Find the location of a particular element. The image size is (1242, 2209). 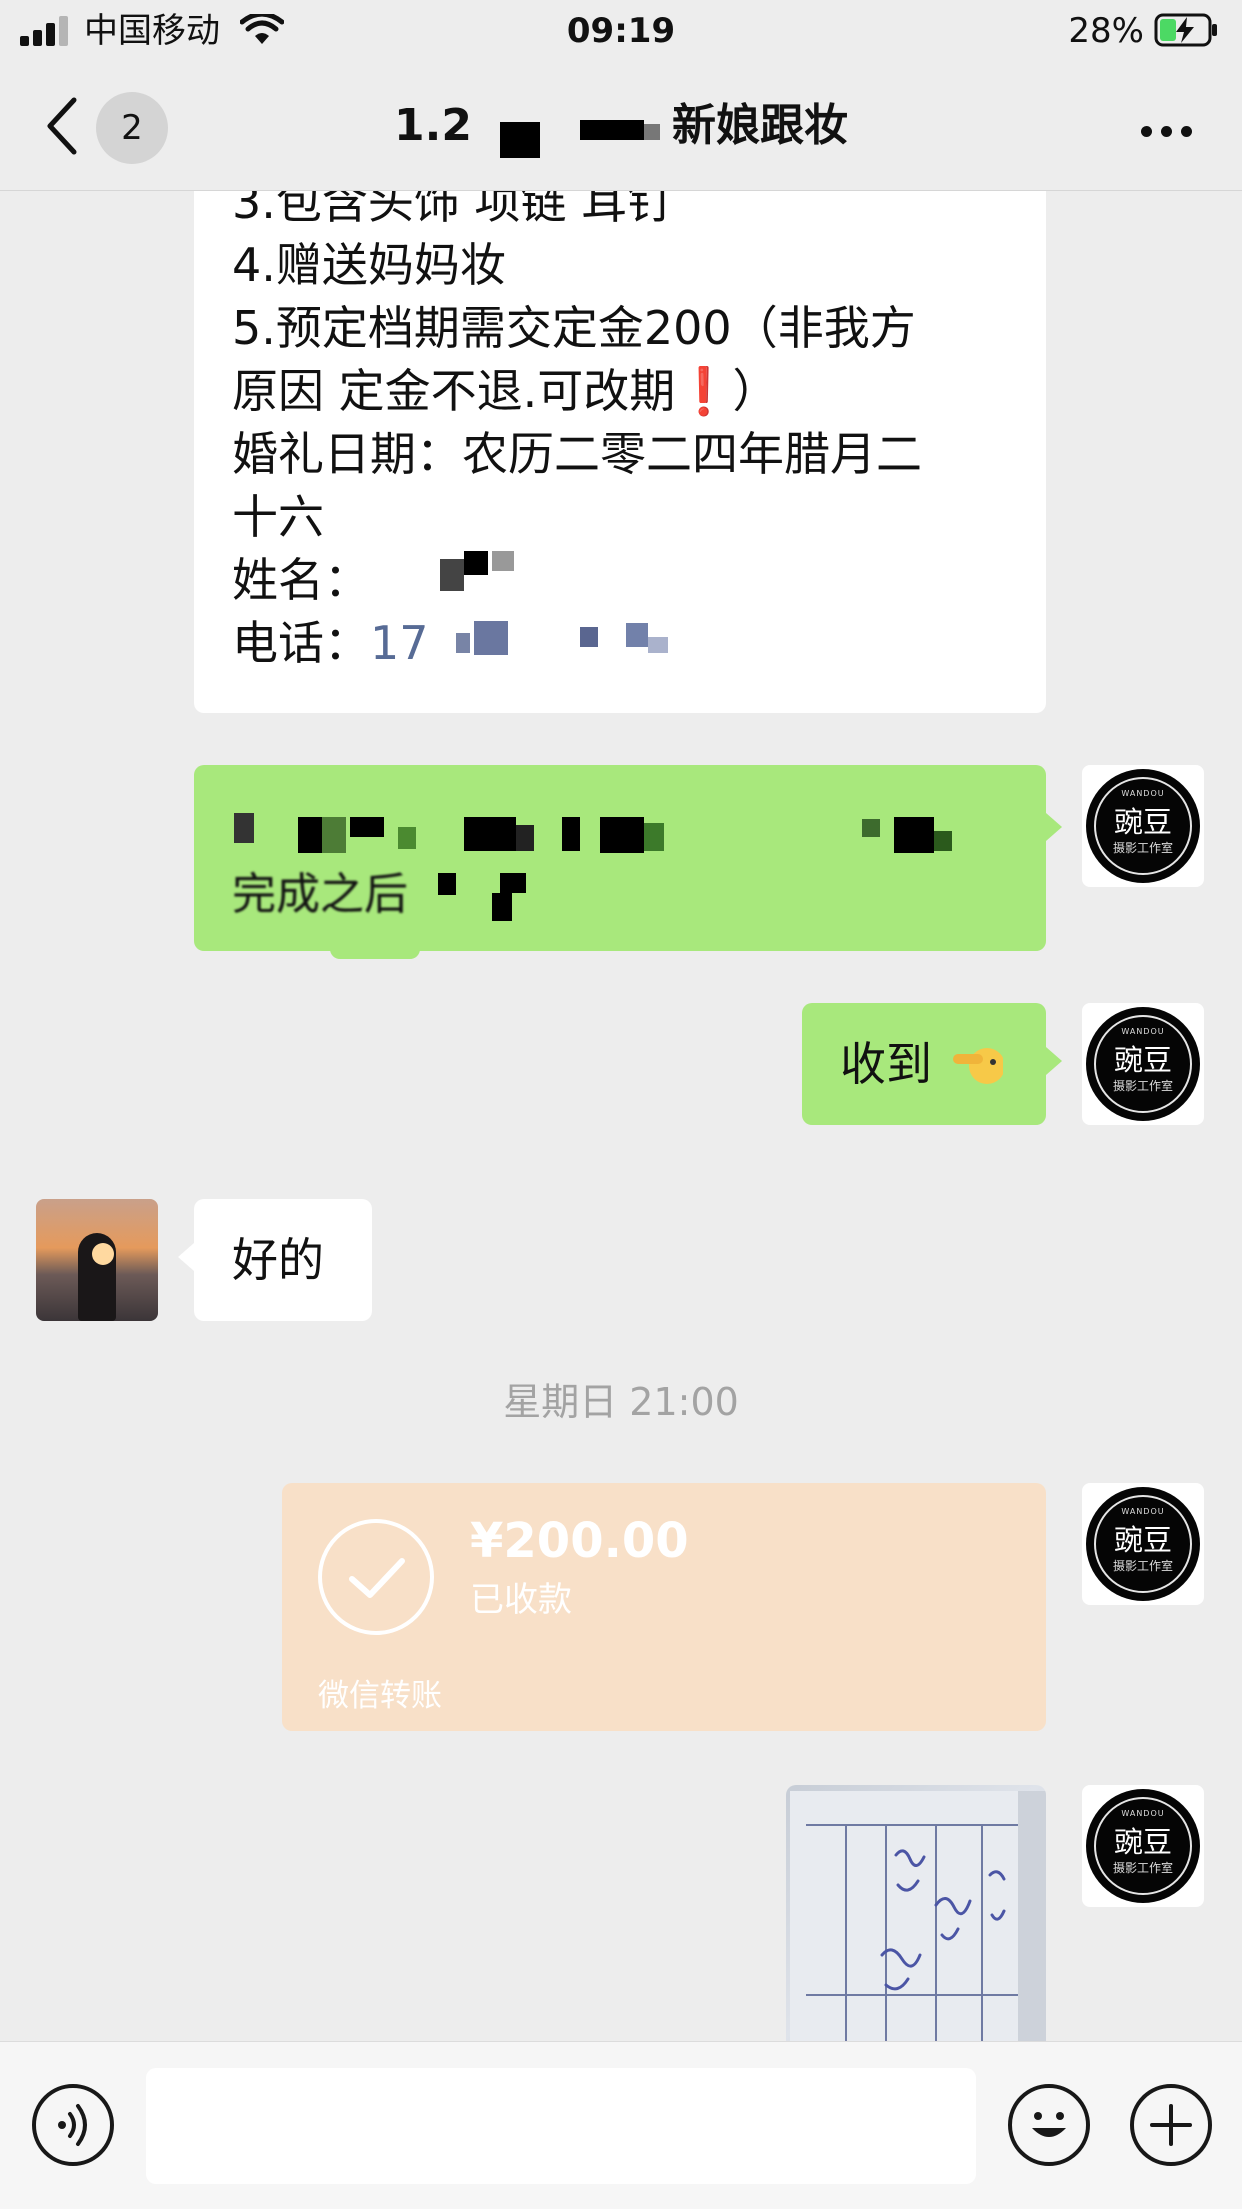

more-options-icon is located at coordinates (1162, 131).